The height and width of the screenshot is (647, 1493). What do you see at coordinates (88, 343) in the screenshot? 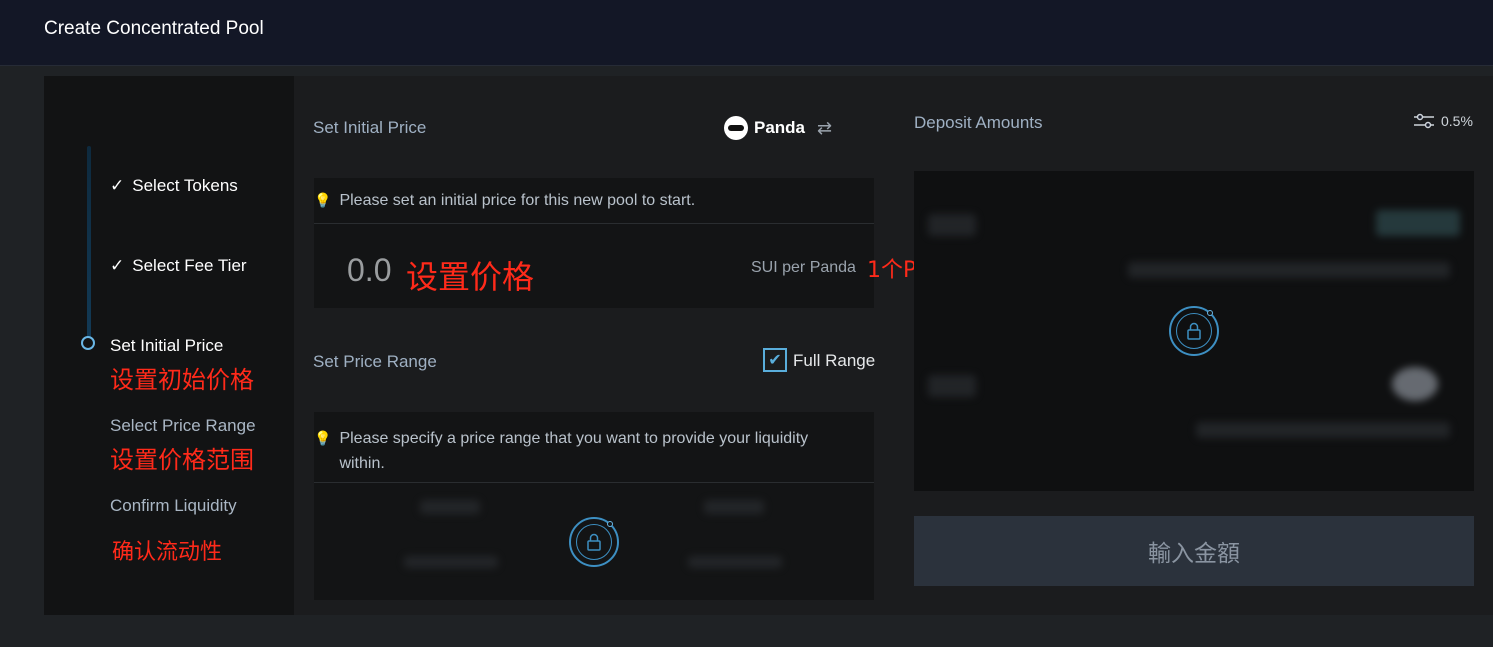
I see `active-step-dot` at bounding box center [88, 343].